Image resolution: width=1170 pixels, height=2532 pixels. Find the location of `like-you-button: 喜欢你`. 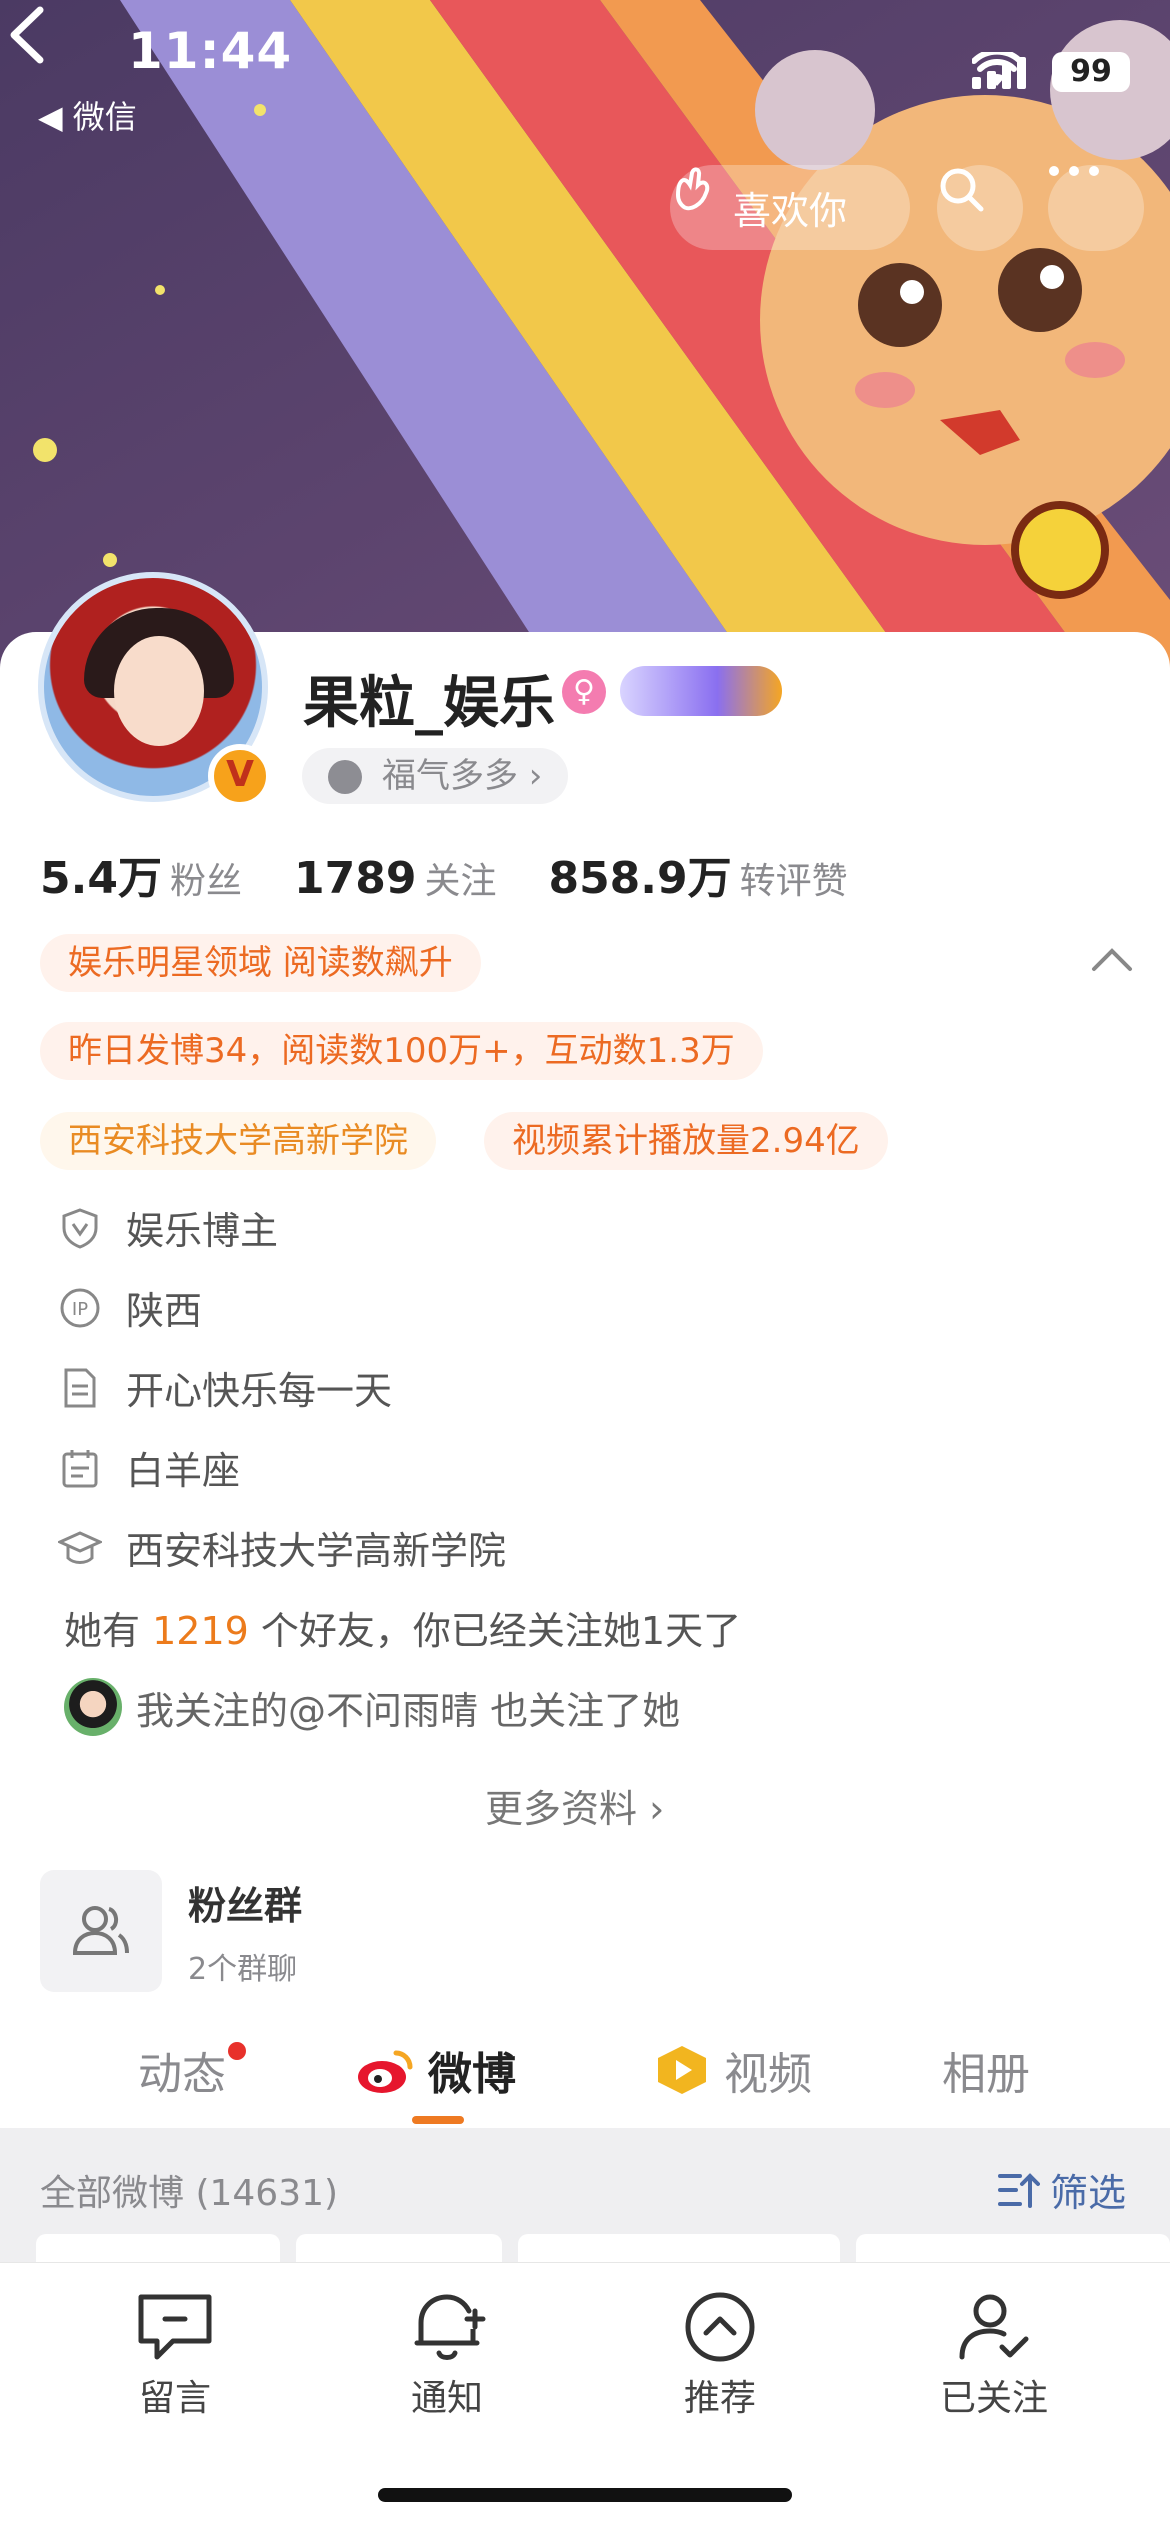

like-you-button: 喜欢你 is located at coordinates (790, 207).